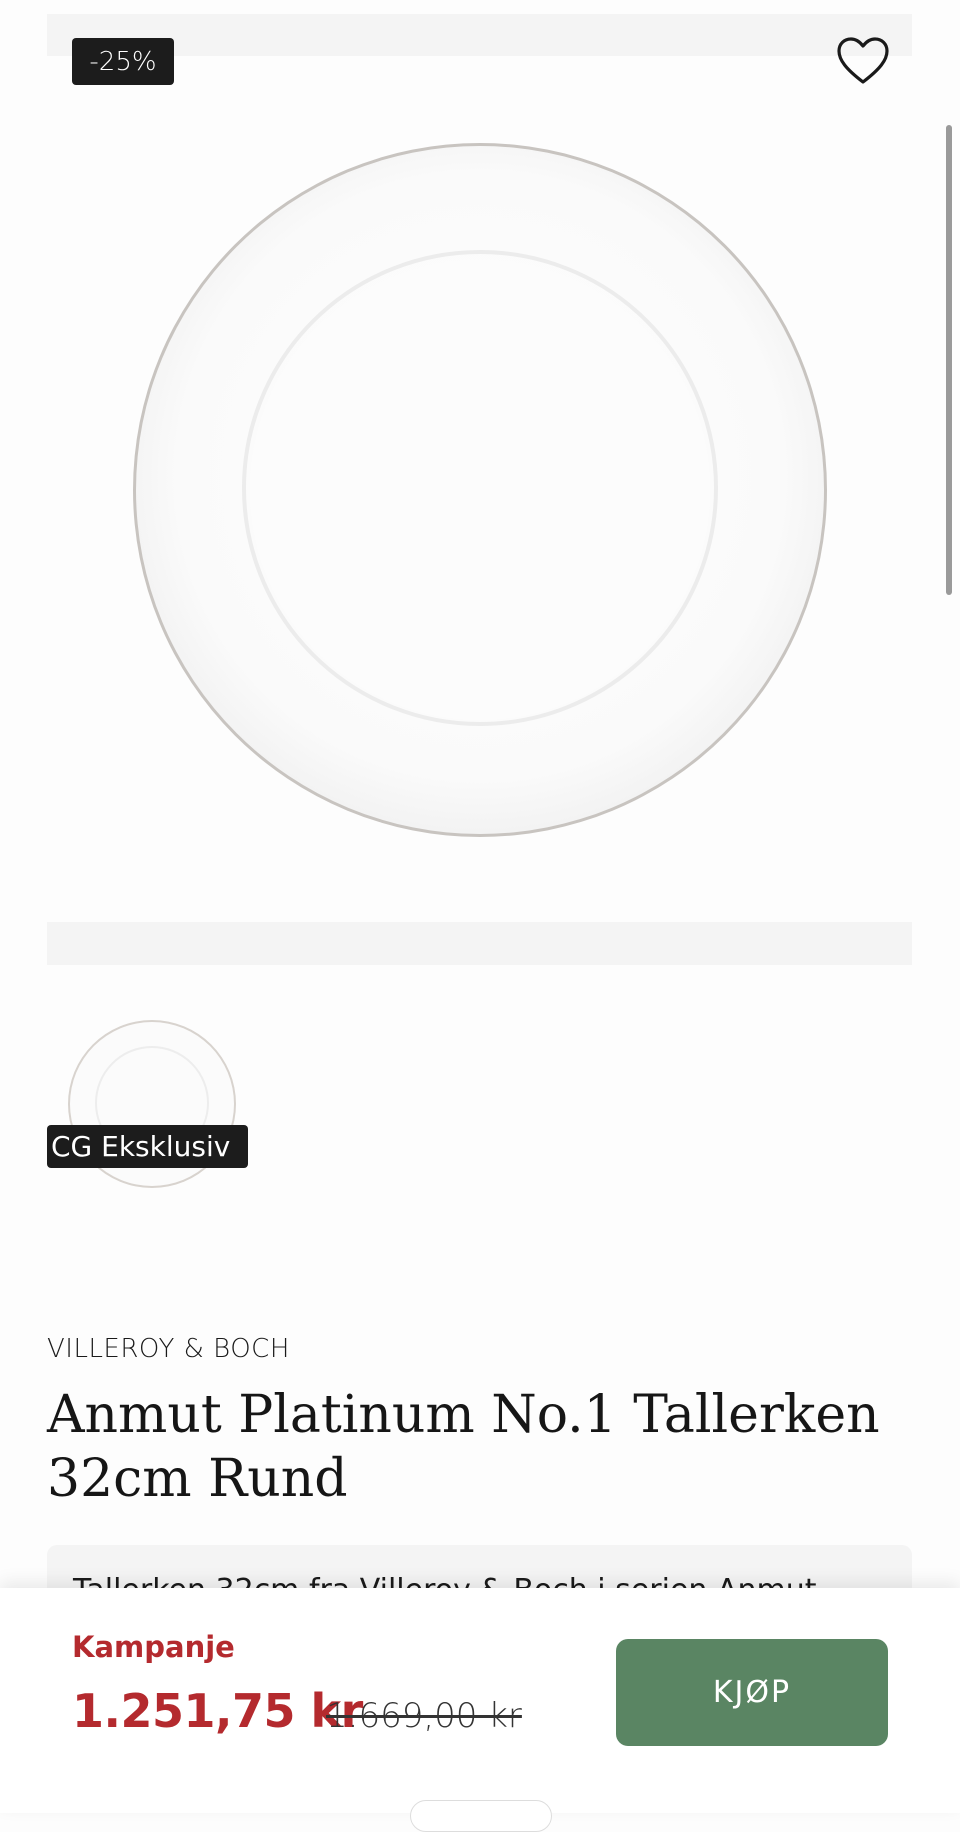 The height and width of the screenshot is (1832, 960). What do you see at coordinates (949, 360) in the screenshot?
I see `scrollbar` at bounding box center [949, 360].